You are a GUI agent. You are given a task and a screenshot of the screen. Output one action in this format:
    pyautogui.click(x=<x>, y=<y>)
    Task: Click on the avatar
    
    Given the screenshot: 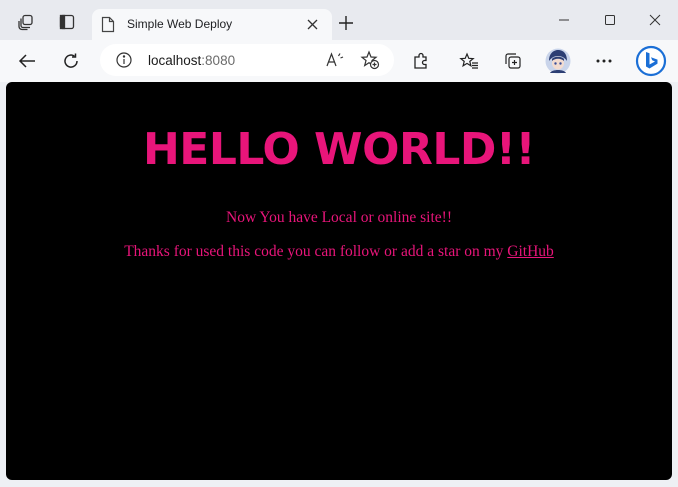 What is the action you would take?
    pyautogui.click(x=558, y=61)
    